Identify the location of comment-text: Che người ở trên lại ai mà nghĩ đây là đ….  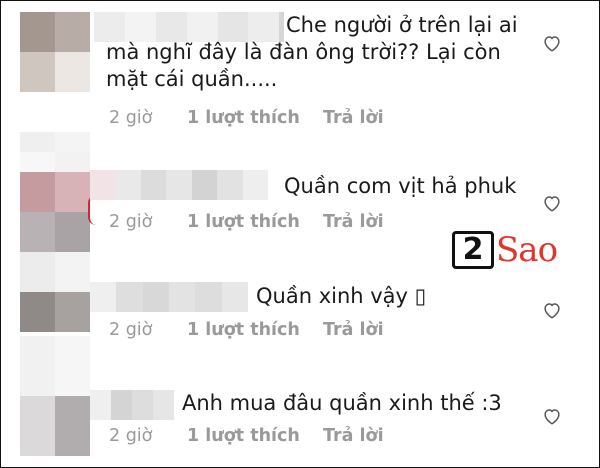
(312, 52).